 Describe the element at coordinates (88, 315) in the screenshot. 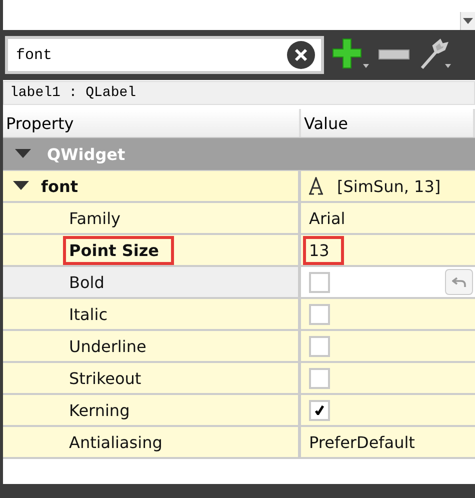

I see `property-name: Italic` at that location.